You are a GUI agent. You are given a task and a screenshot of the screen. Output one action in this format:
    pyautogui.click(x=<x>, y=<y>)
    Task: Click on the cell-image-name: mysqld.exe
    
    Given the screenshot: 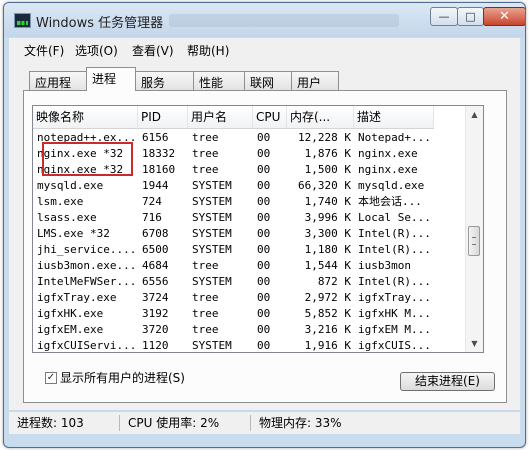 What is the action you would take?
    pyautogui.click(x=70, y=185)
    